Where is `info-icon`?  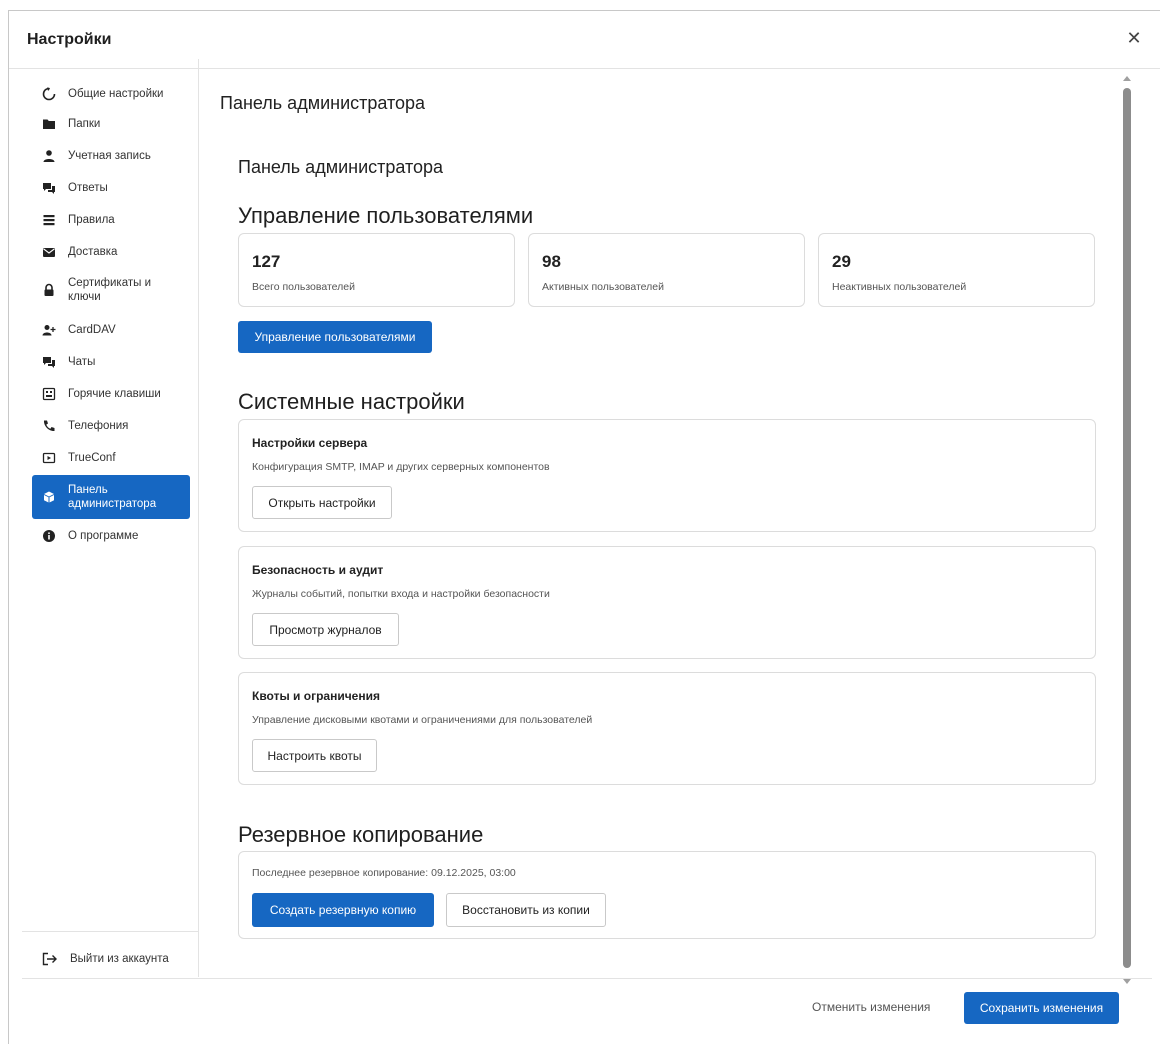 info-icon is located at coordinates (49, 536).